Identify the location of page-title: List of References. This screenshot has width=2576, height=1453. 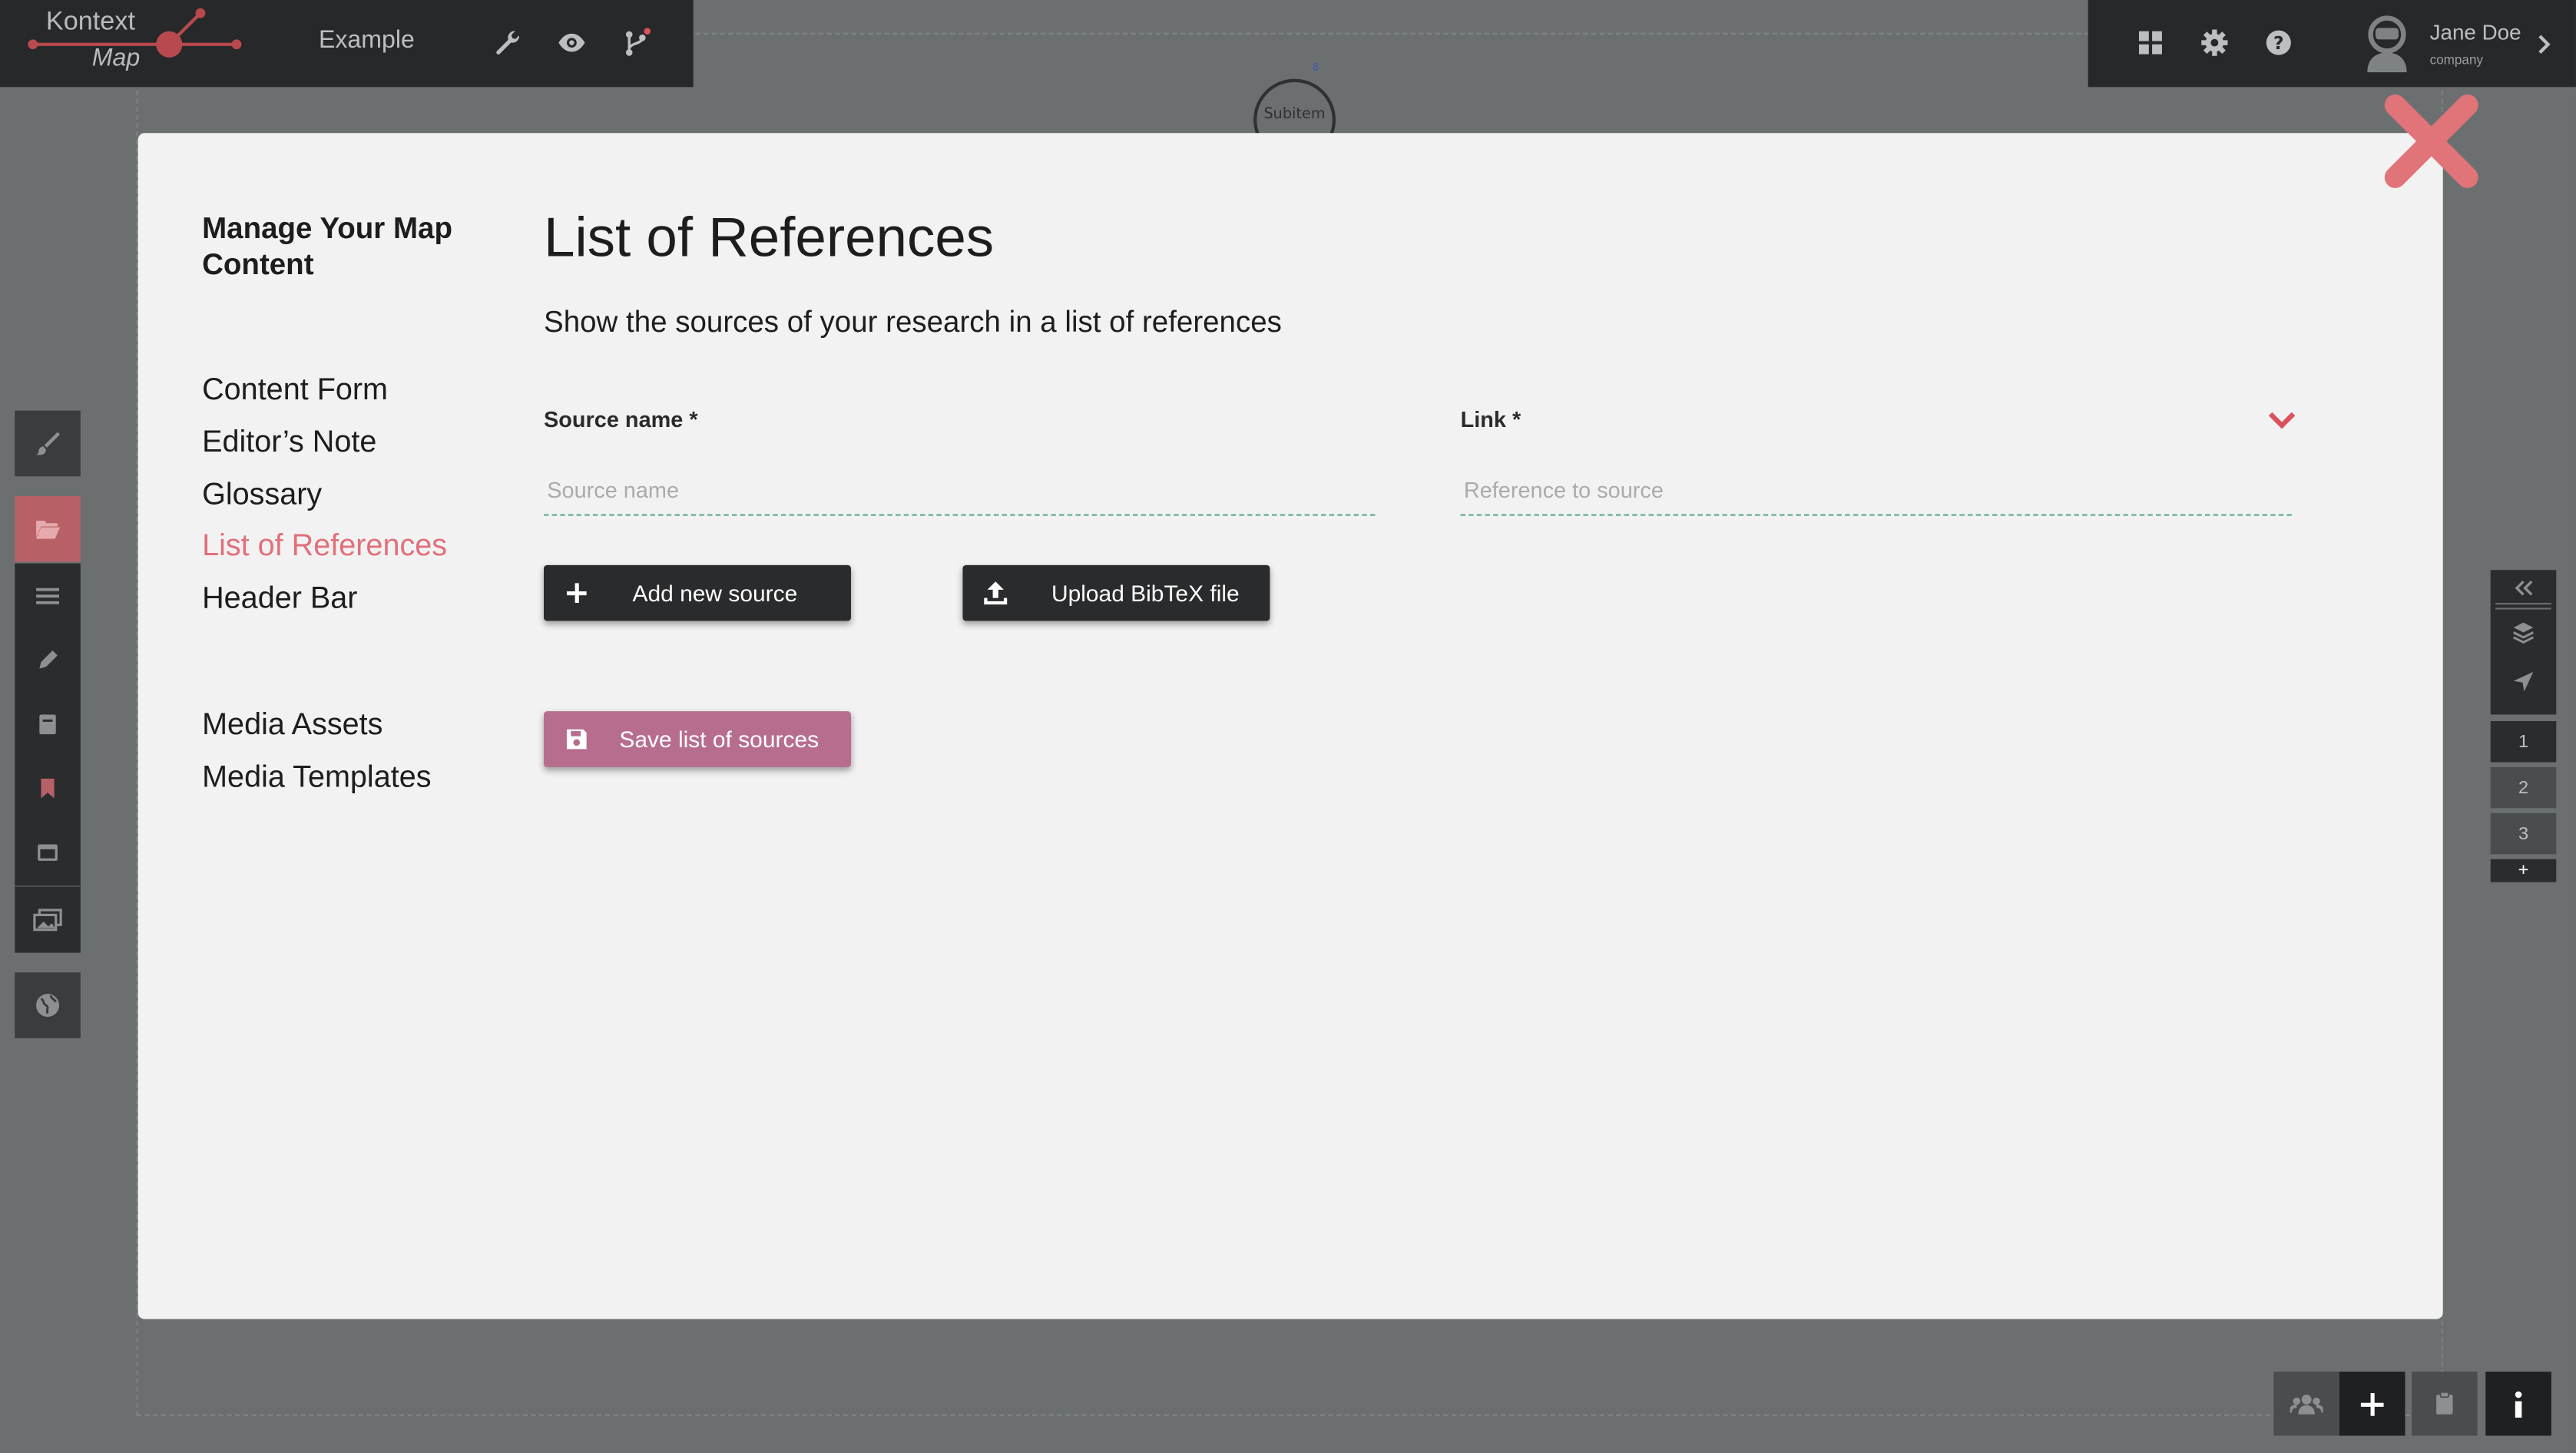
(769, 238).